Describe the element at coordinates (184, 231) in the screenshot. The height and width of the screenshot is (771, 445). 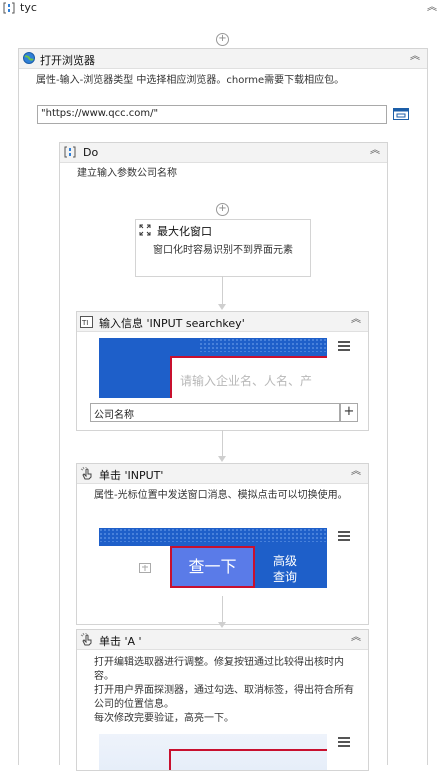
I see `maximize-title: 最大化窗口` at that location.